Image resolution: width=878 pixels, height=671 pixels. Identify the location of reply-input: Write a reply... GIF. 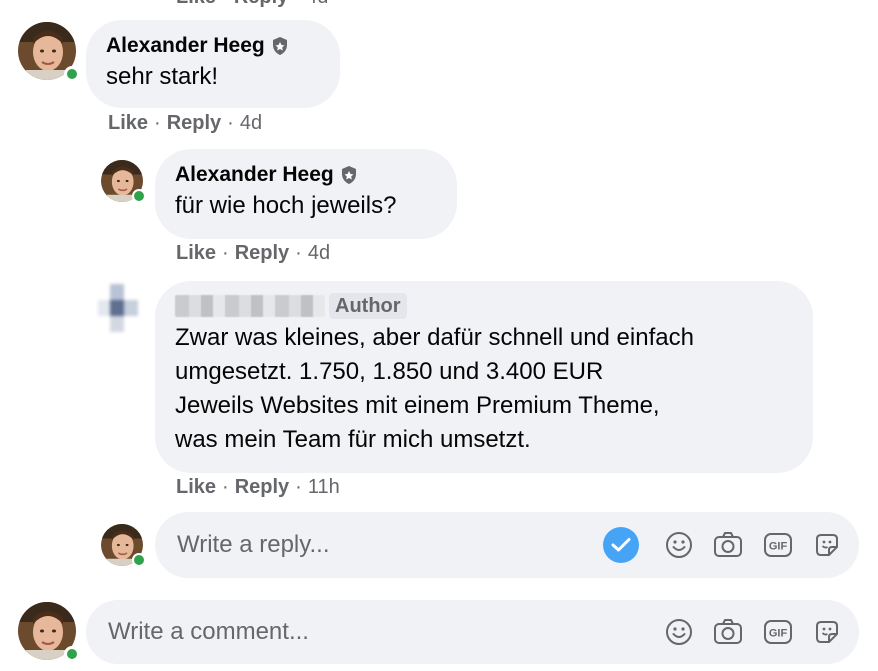
(507, 545).